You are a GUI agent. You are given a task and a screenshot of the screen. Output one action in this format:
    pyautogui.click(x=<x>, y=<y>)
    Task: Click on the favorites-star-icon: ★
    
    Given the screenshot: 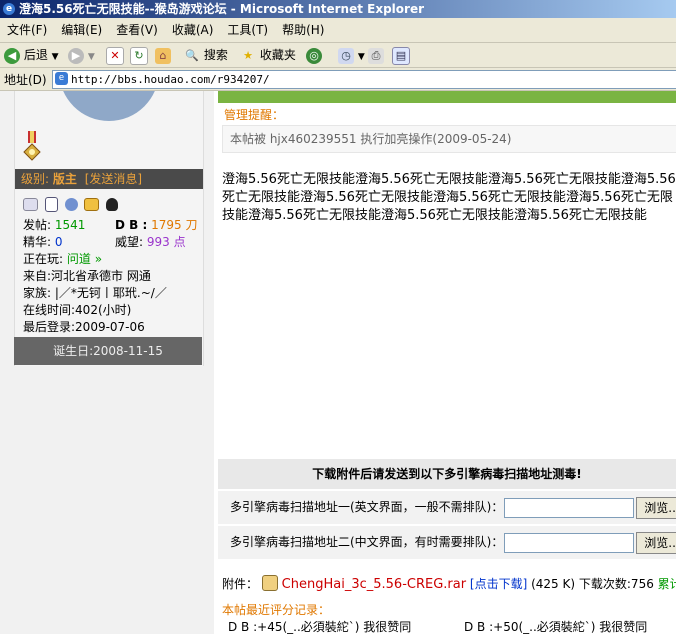 What is the action you would take?
    pyautogui.click(x=248, y=55)
    